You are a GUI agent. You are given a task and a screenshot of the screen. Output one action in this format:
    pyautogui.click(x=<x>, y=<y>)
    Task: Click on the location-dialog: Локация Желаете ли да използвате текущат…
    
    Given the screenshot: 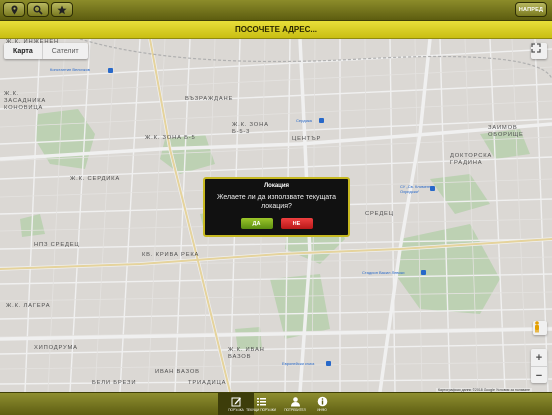 What is the action you would take?
    pyautogui.click(x=276, y=207)
    